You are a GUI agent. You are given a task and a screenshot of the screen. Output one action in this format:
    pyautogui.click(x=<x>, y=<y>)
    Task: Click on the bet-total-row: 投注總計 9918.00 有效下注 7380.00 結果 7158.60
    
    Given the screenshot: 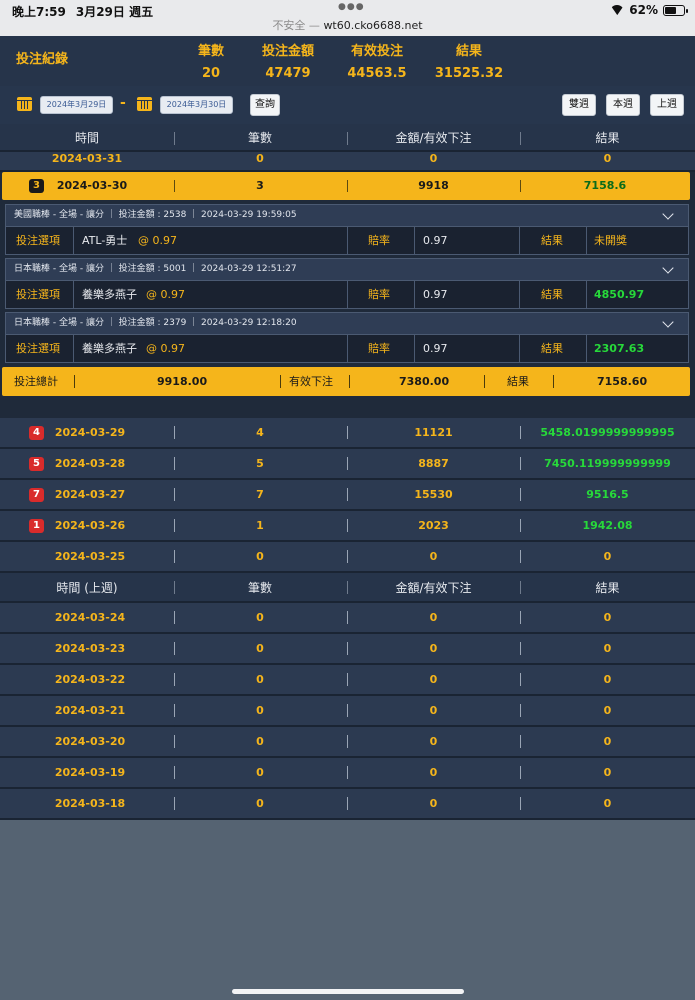 What is the action you would take?
    pyautogui.click(x=346, y=381)
    